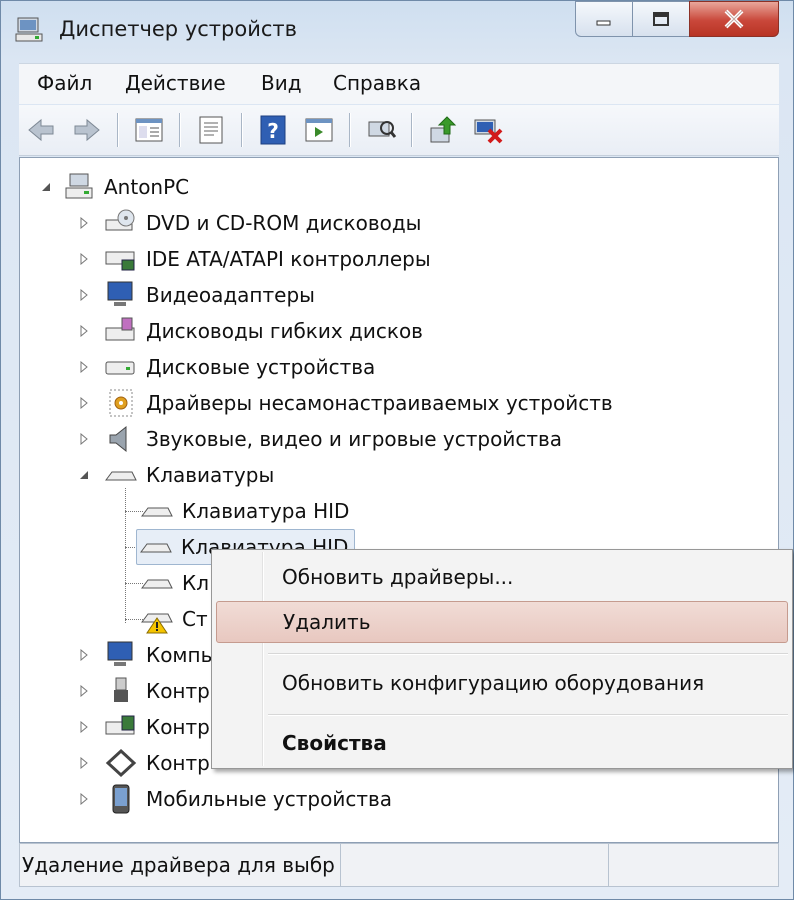 The width and height of the screenshot is (794, 900). What do you see at coordinates (327, 622) in the screenshot?
I see `menu-item-label: Удалить` at bounding box center [327, 622].